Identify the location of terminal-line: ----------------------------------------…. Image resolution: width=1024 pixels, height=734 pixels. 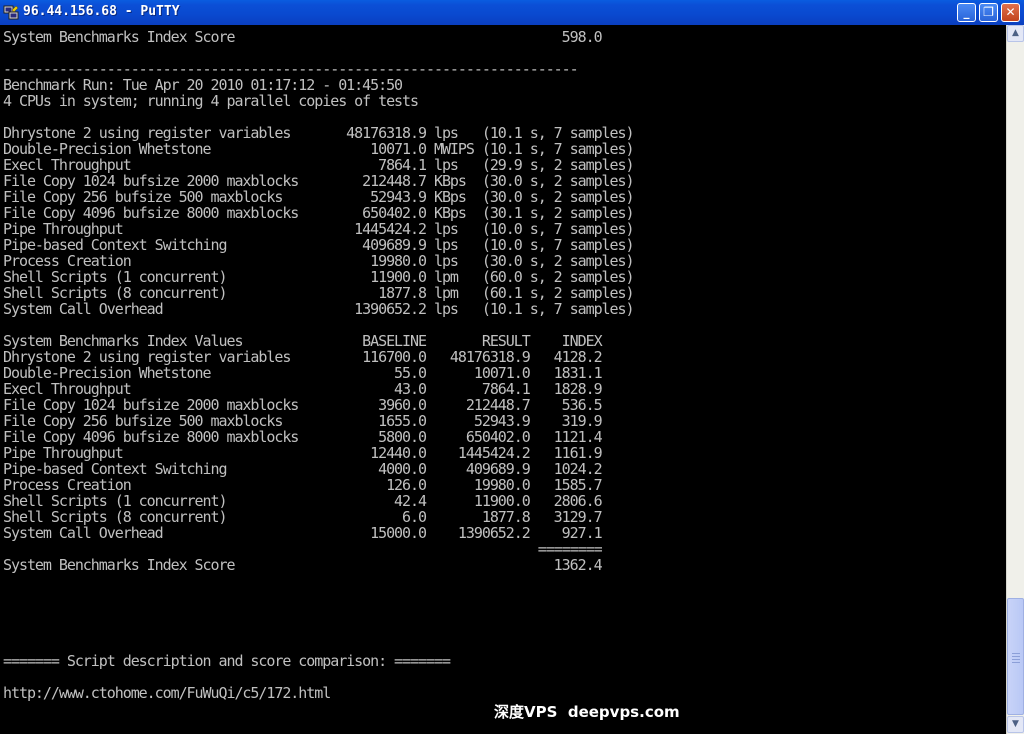
(291, 69).